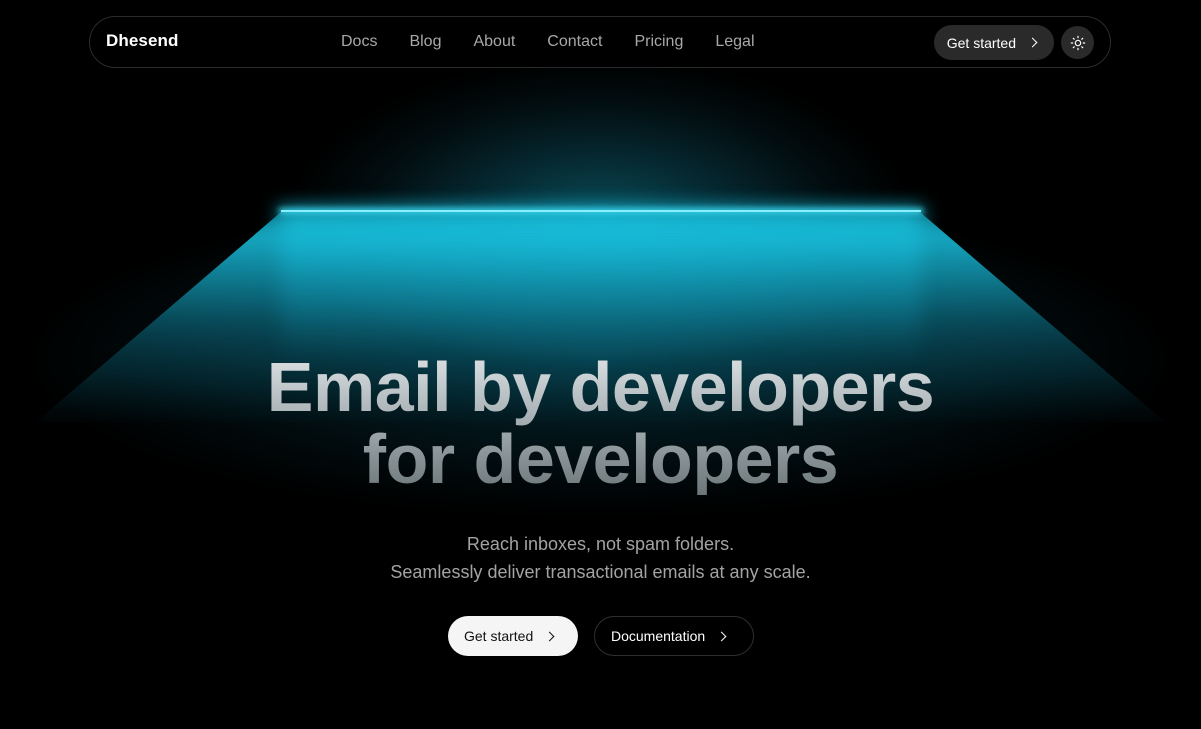 This screenshot has width=1201, height=729. I want to click on hero-get-started-label: Get started, so click(499, 636).